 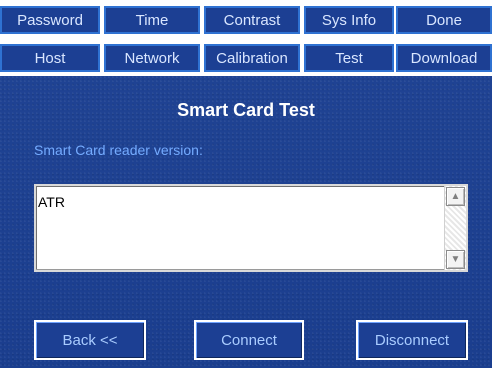 What do you see at coordinates (249, 340) in the screenshot?
I see `connect-button: Connect` at bounding box center [249, 340].